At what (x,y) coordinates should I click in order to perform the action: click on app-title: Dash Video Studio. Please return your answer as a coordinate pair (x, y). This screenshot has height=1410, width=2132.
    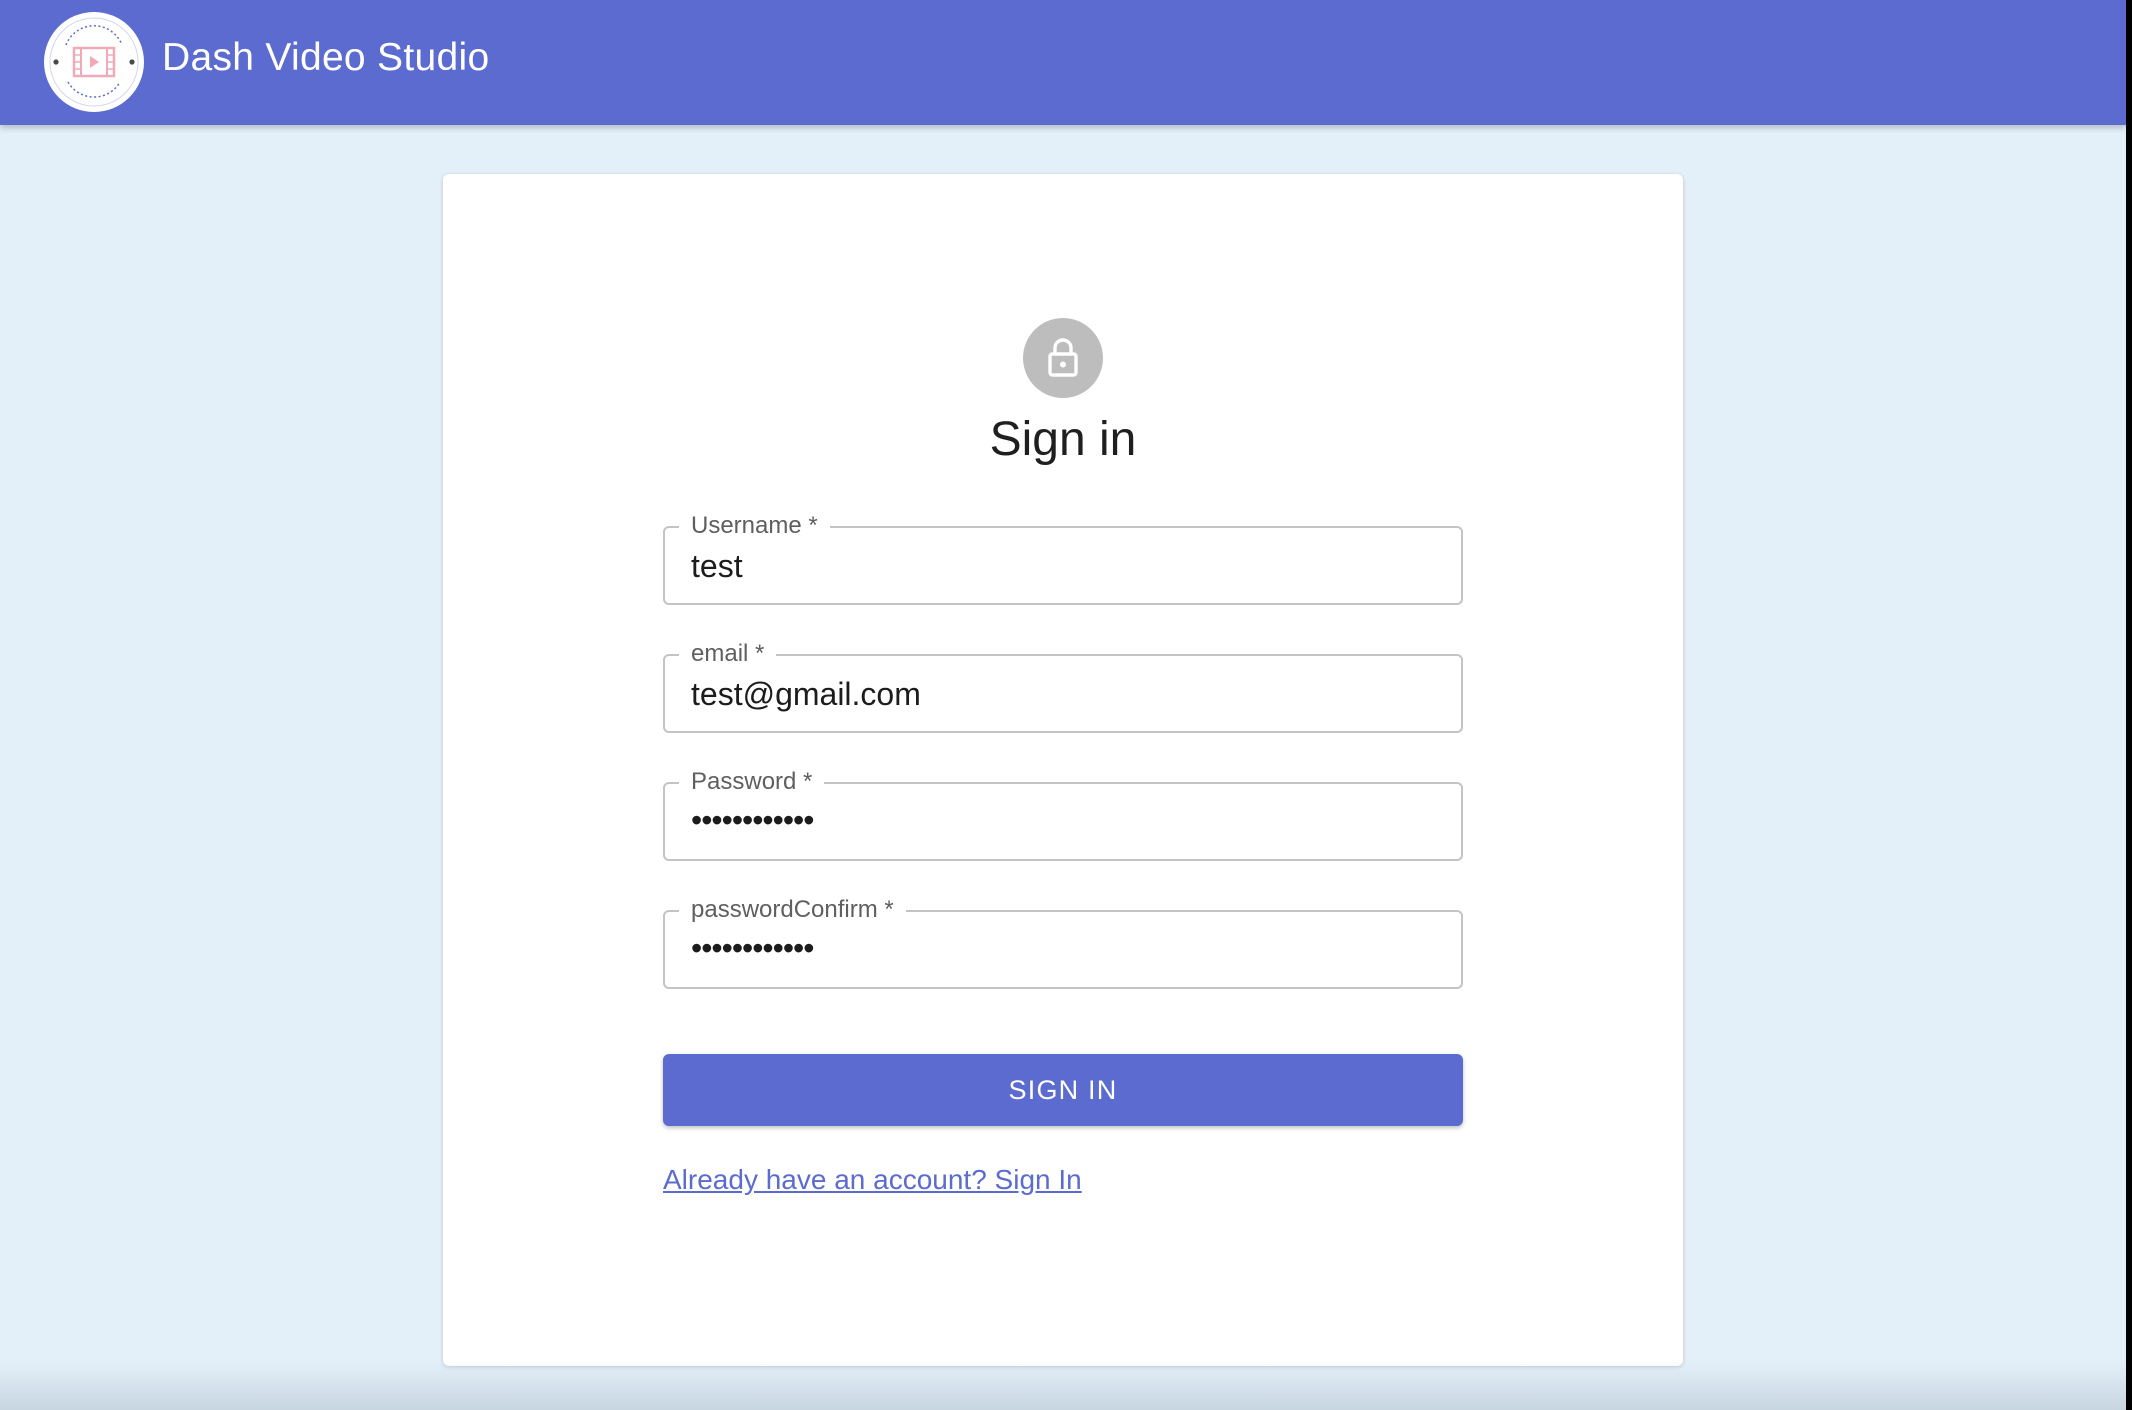
    Looking at the image, I should click on (326, 57).